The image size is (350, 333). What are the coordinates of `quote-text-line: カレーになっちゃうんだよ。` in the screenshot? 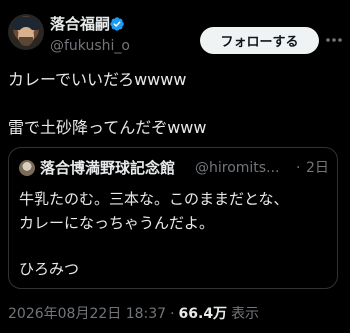 It's located at (117, 223).